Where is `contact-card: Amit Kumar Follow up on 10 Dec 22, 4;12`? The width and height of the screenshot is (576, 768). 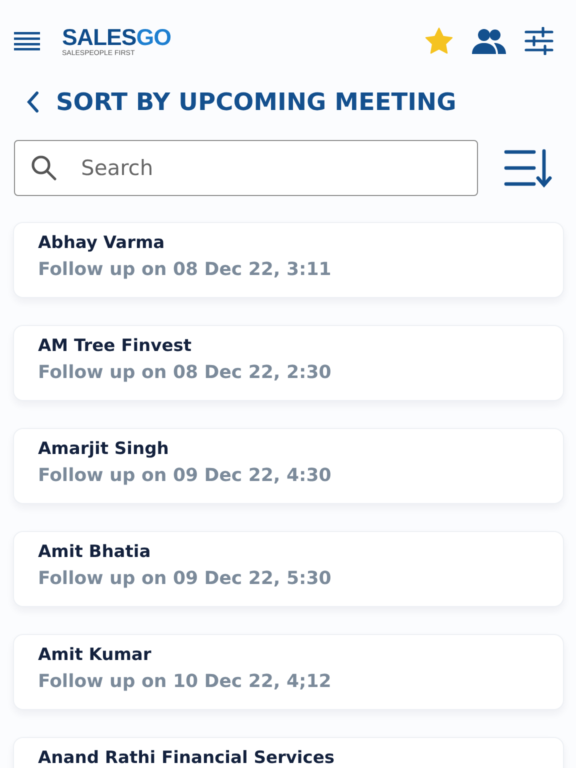
contact-card: Amit Kumar Follow up on 10 Dec 22, 4;12 is located at coordinates (288, 672).